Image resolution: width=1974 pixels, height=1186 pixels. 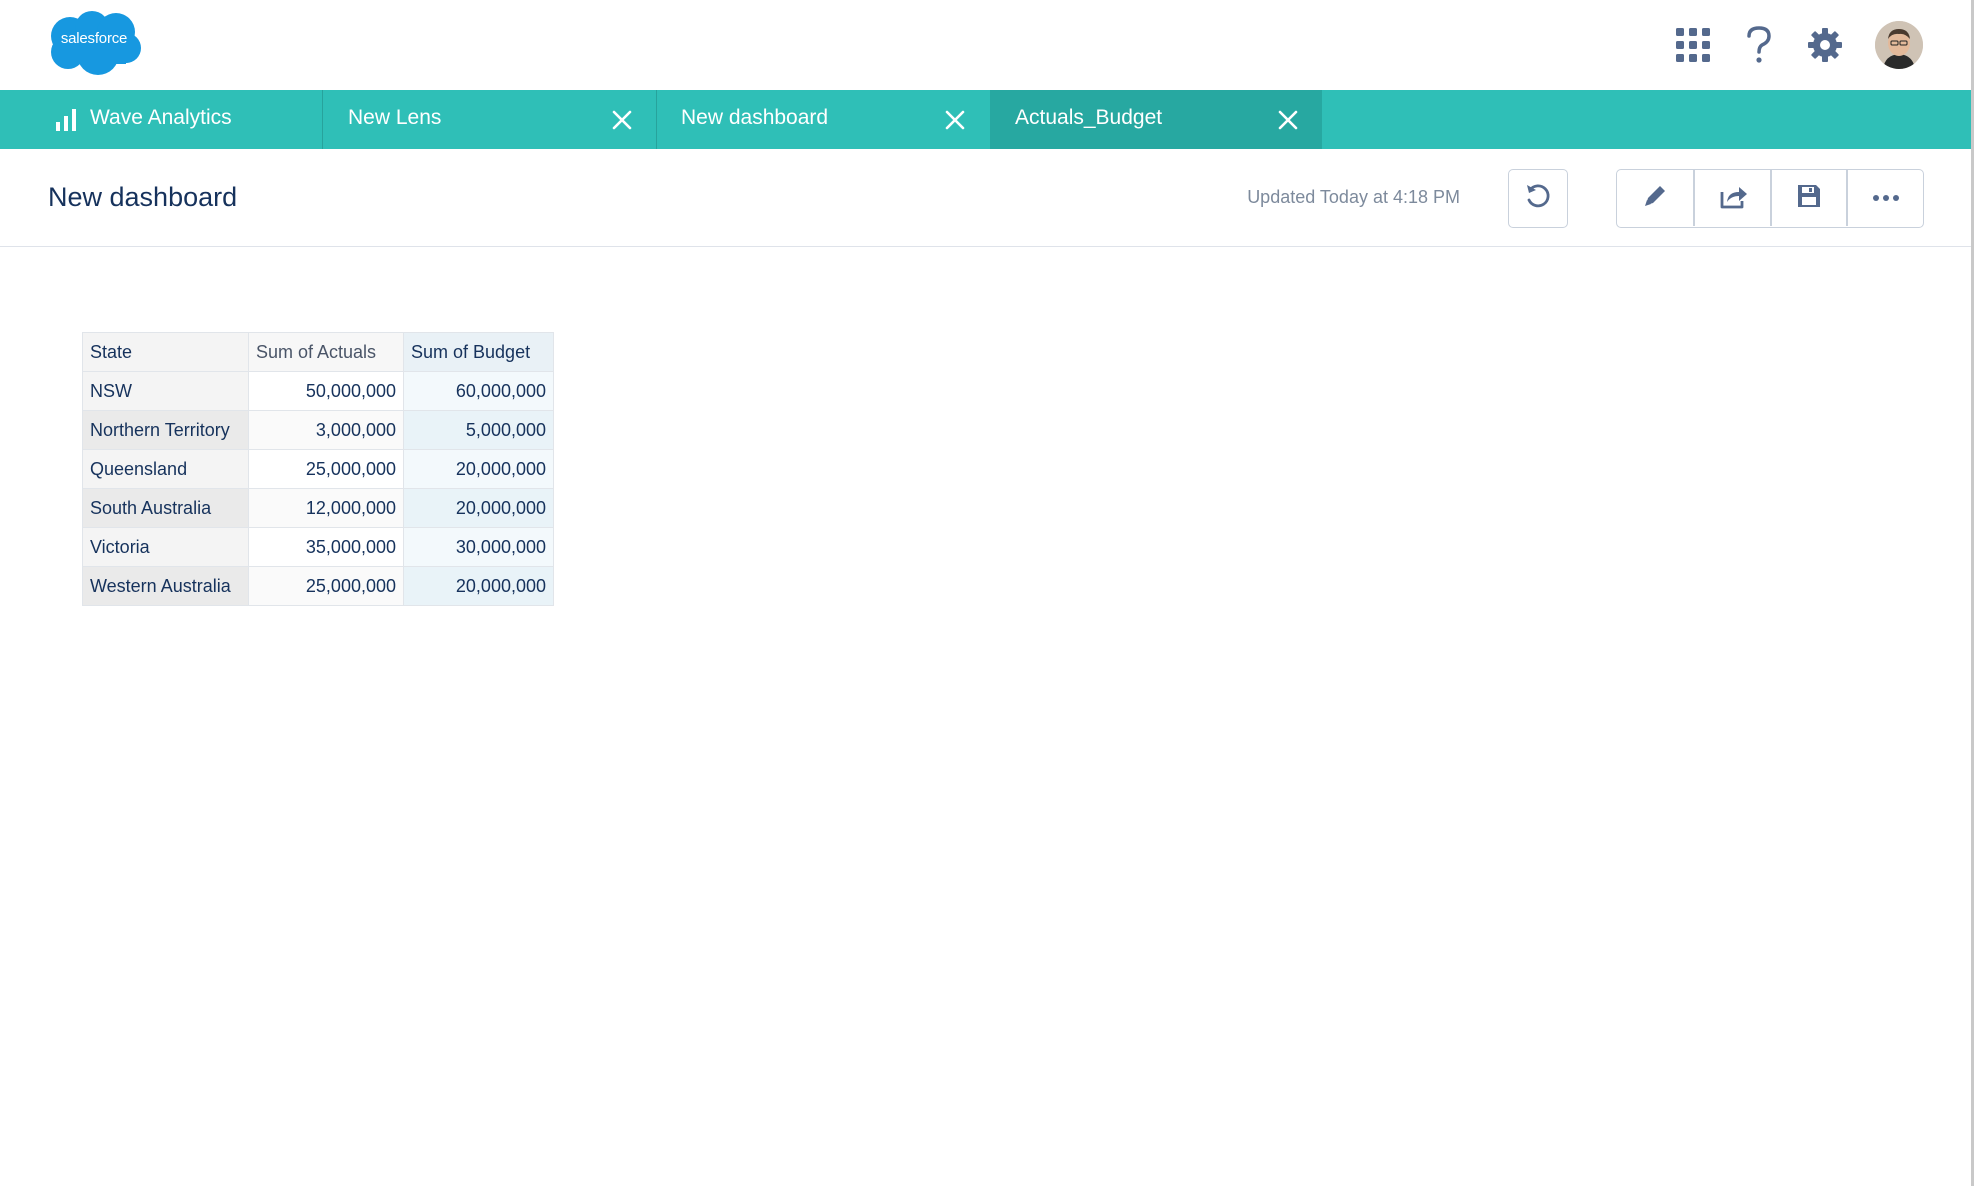 I want to click on avatar, so click(x=1899, y=45).